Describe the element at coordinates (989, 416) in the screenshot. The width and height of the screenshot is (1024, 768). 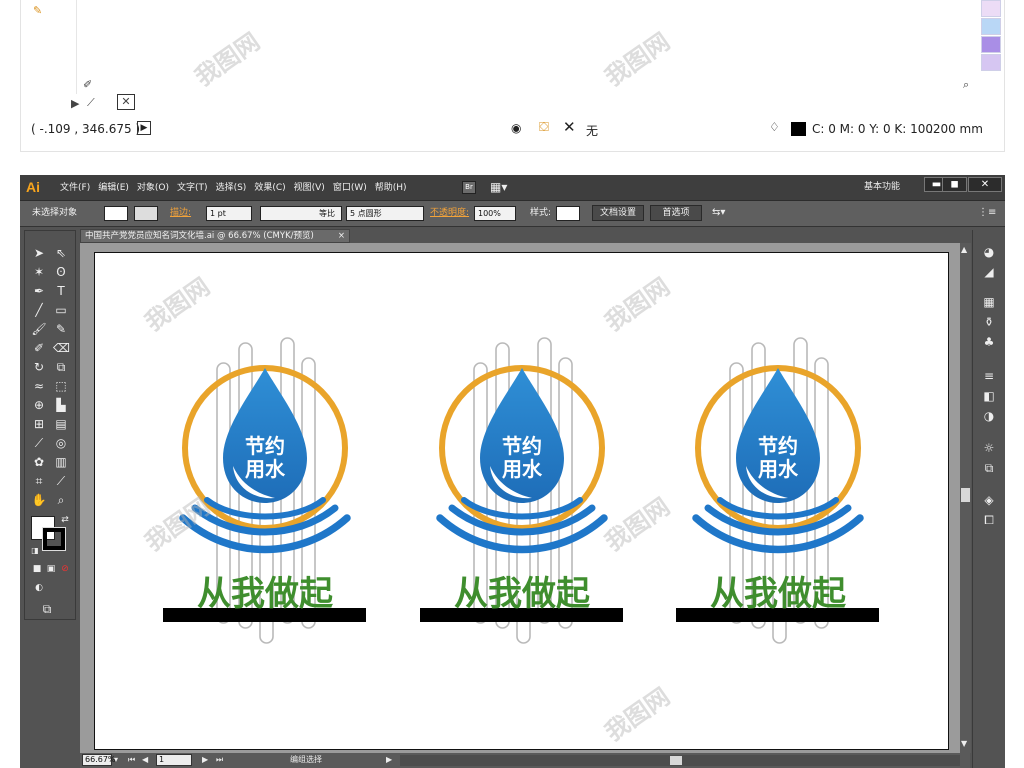
I see `transparency-icon: ◑` at that location.